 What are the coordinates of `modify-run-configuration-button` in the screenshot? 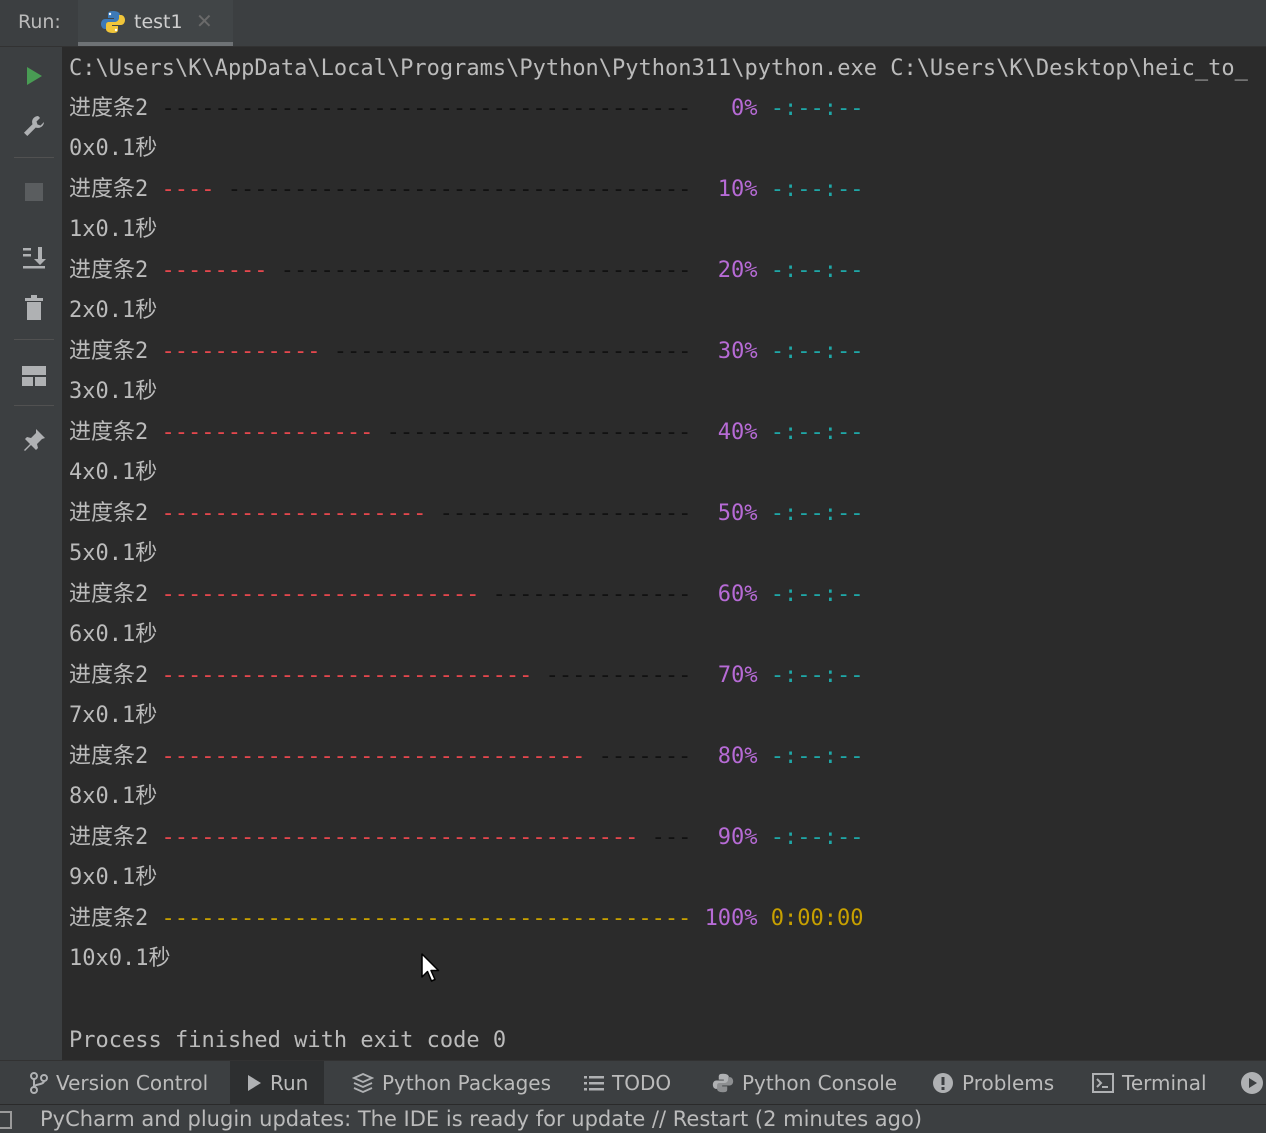 It's located at (34, 126).